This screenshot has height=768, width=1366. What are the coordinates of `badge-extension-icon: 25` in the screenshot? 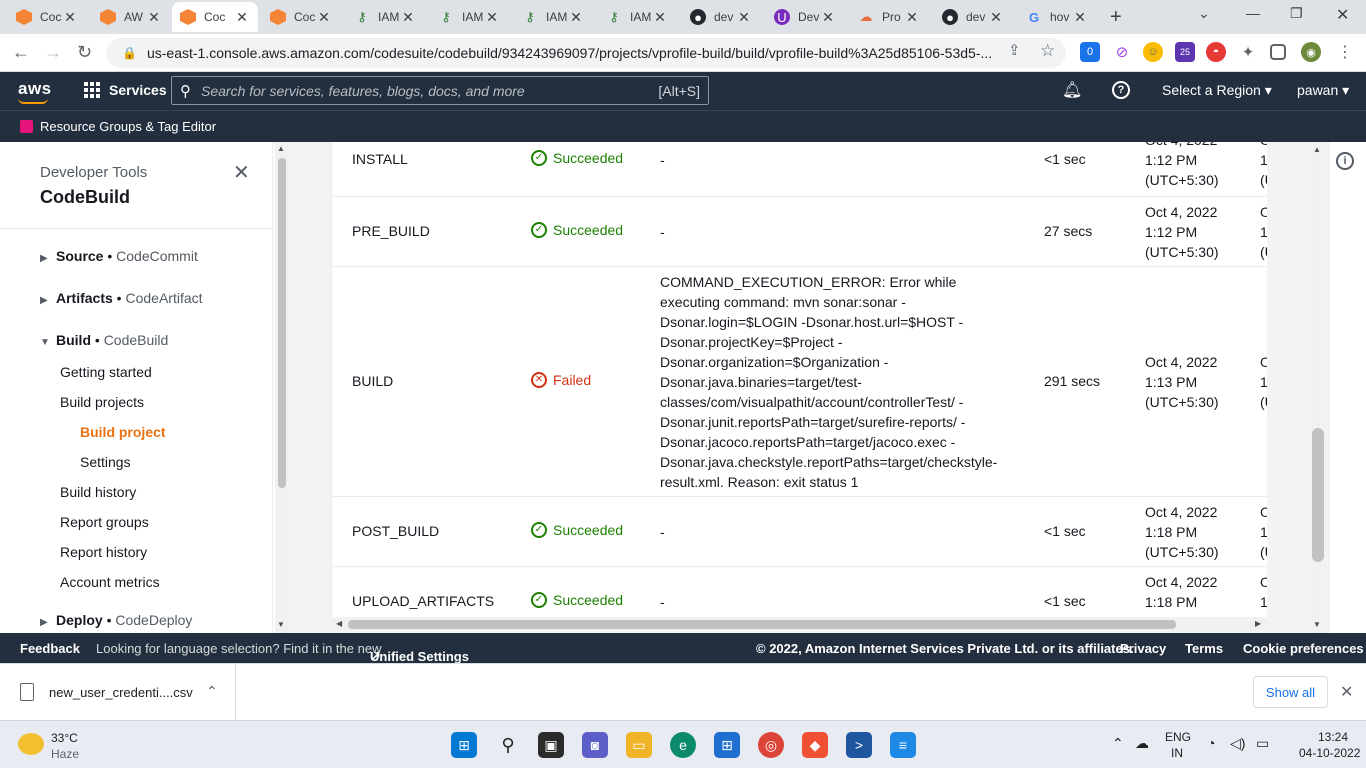 It's located at (1185, 52).